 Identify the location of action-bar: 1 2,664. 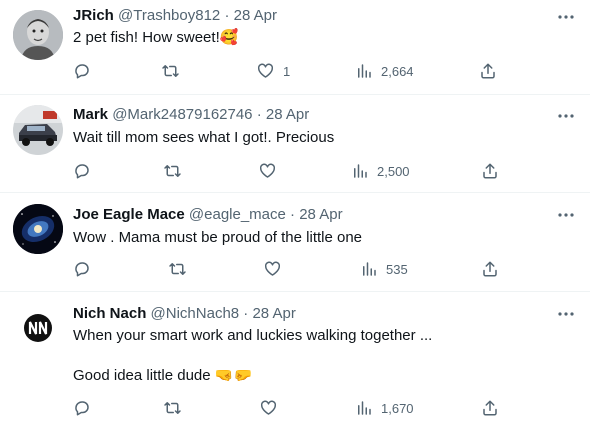
(288, 71).